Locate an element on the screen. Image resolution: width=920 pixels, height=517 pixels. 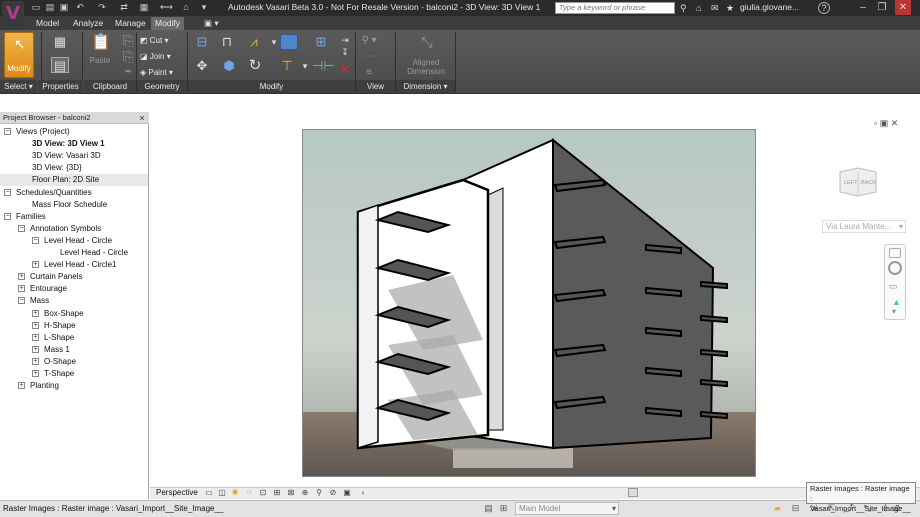
tree-item: + Mass 1 is located at coordinates (74, 350).